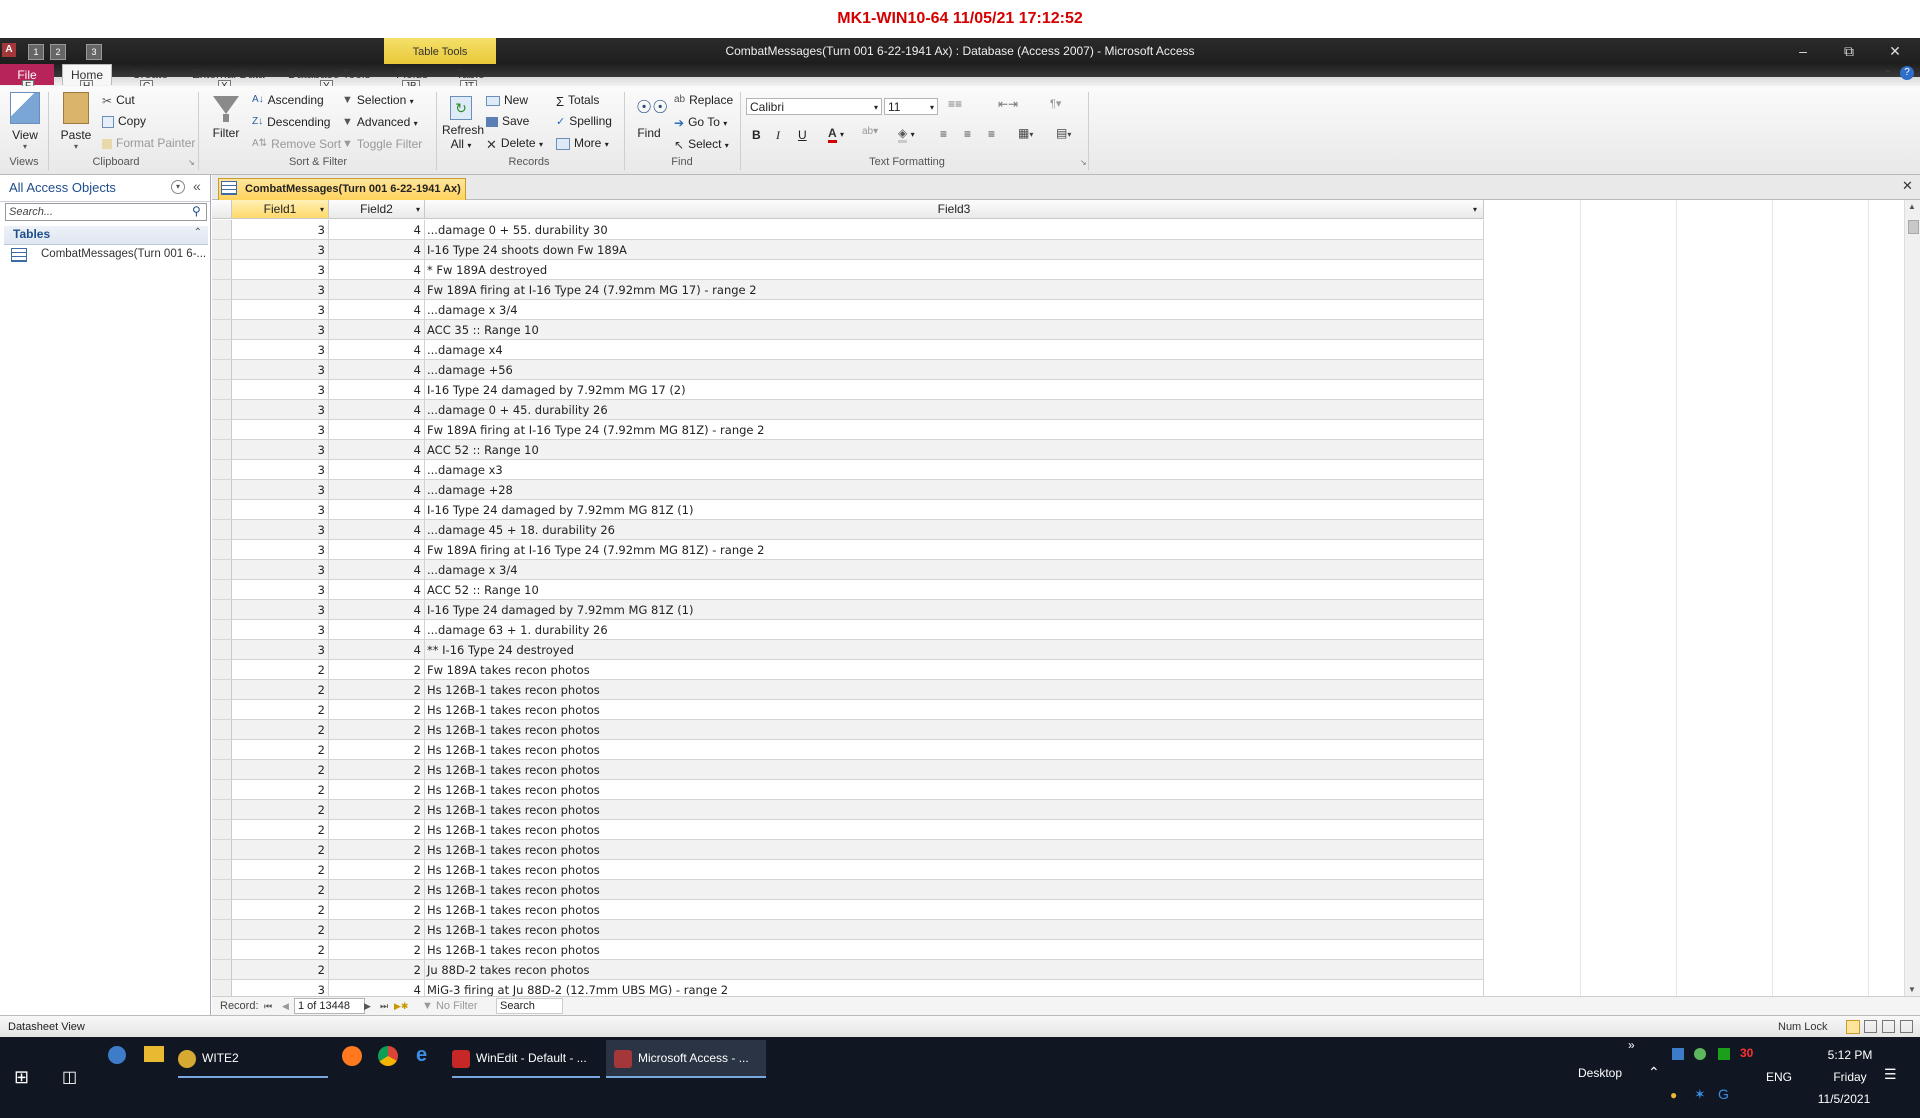  What do you see at coordinates (1025, 133) in the screenshot?
I see `gridlines-icon: ▦▾` at bounding box center [1025, 133].